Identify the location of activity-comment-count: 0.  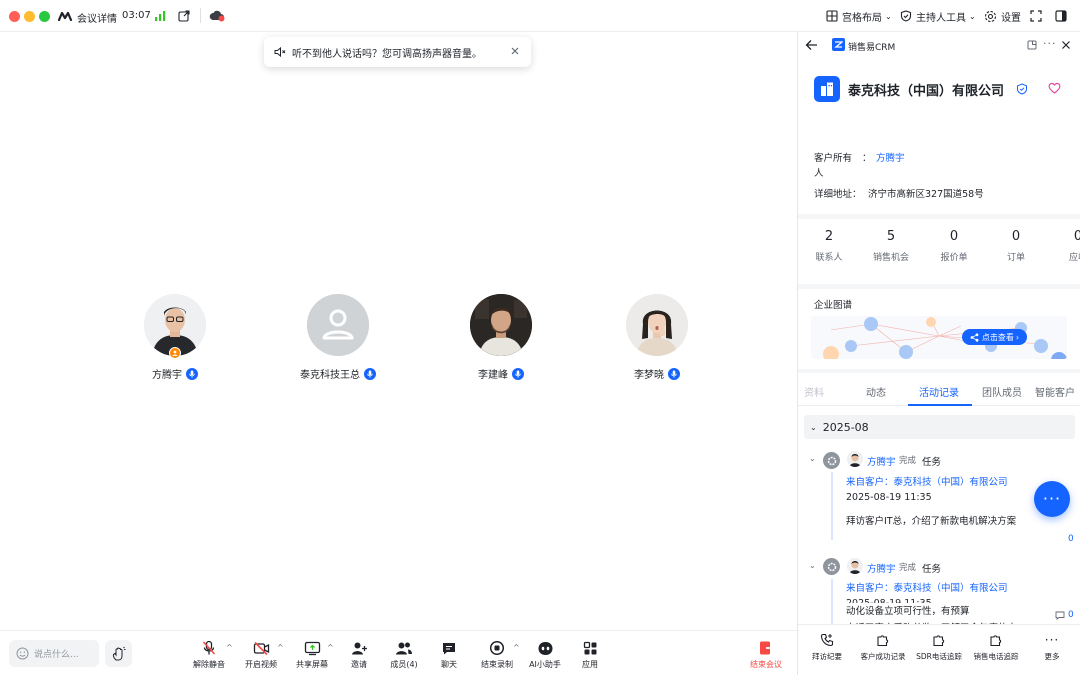
(1071, 539).